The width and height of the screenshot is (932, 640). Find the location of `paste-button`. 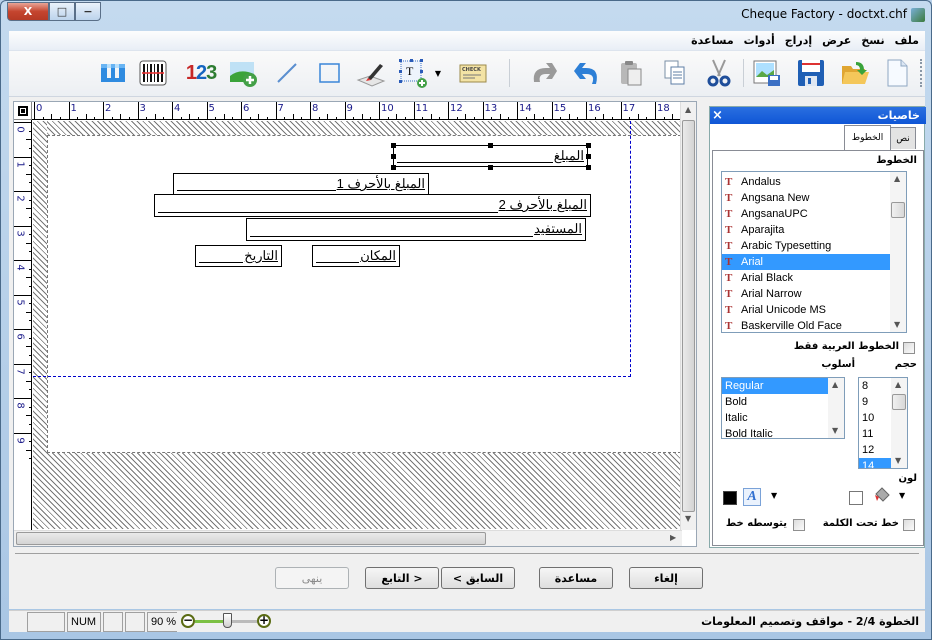

paste-button is located at coordinates (631, 73).